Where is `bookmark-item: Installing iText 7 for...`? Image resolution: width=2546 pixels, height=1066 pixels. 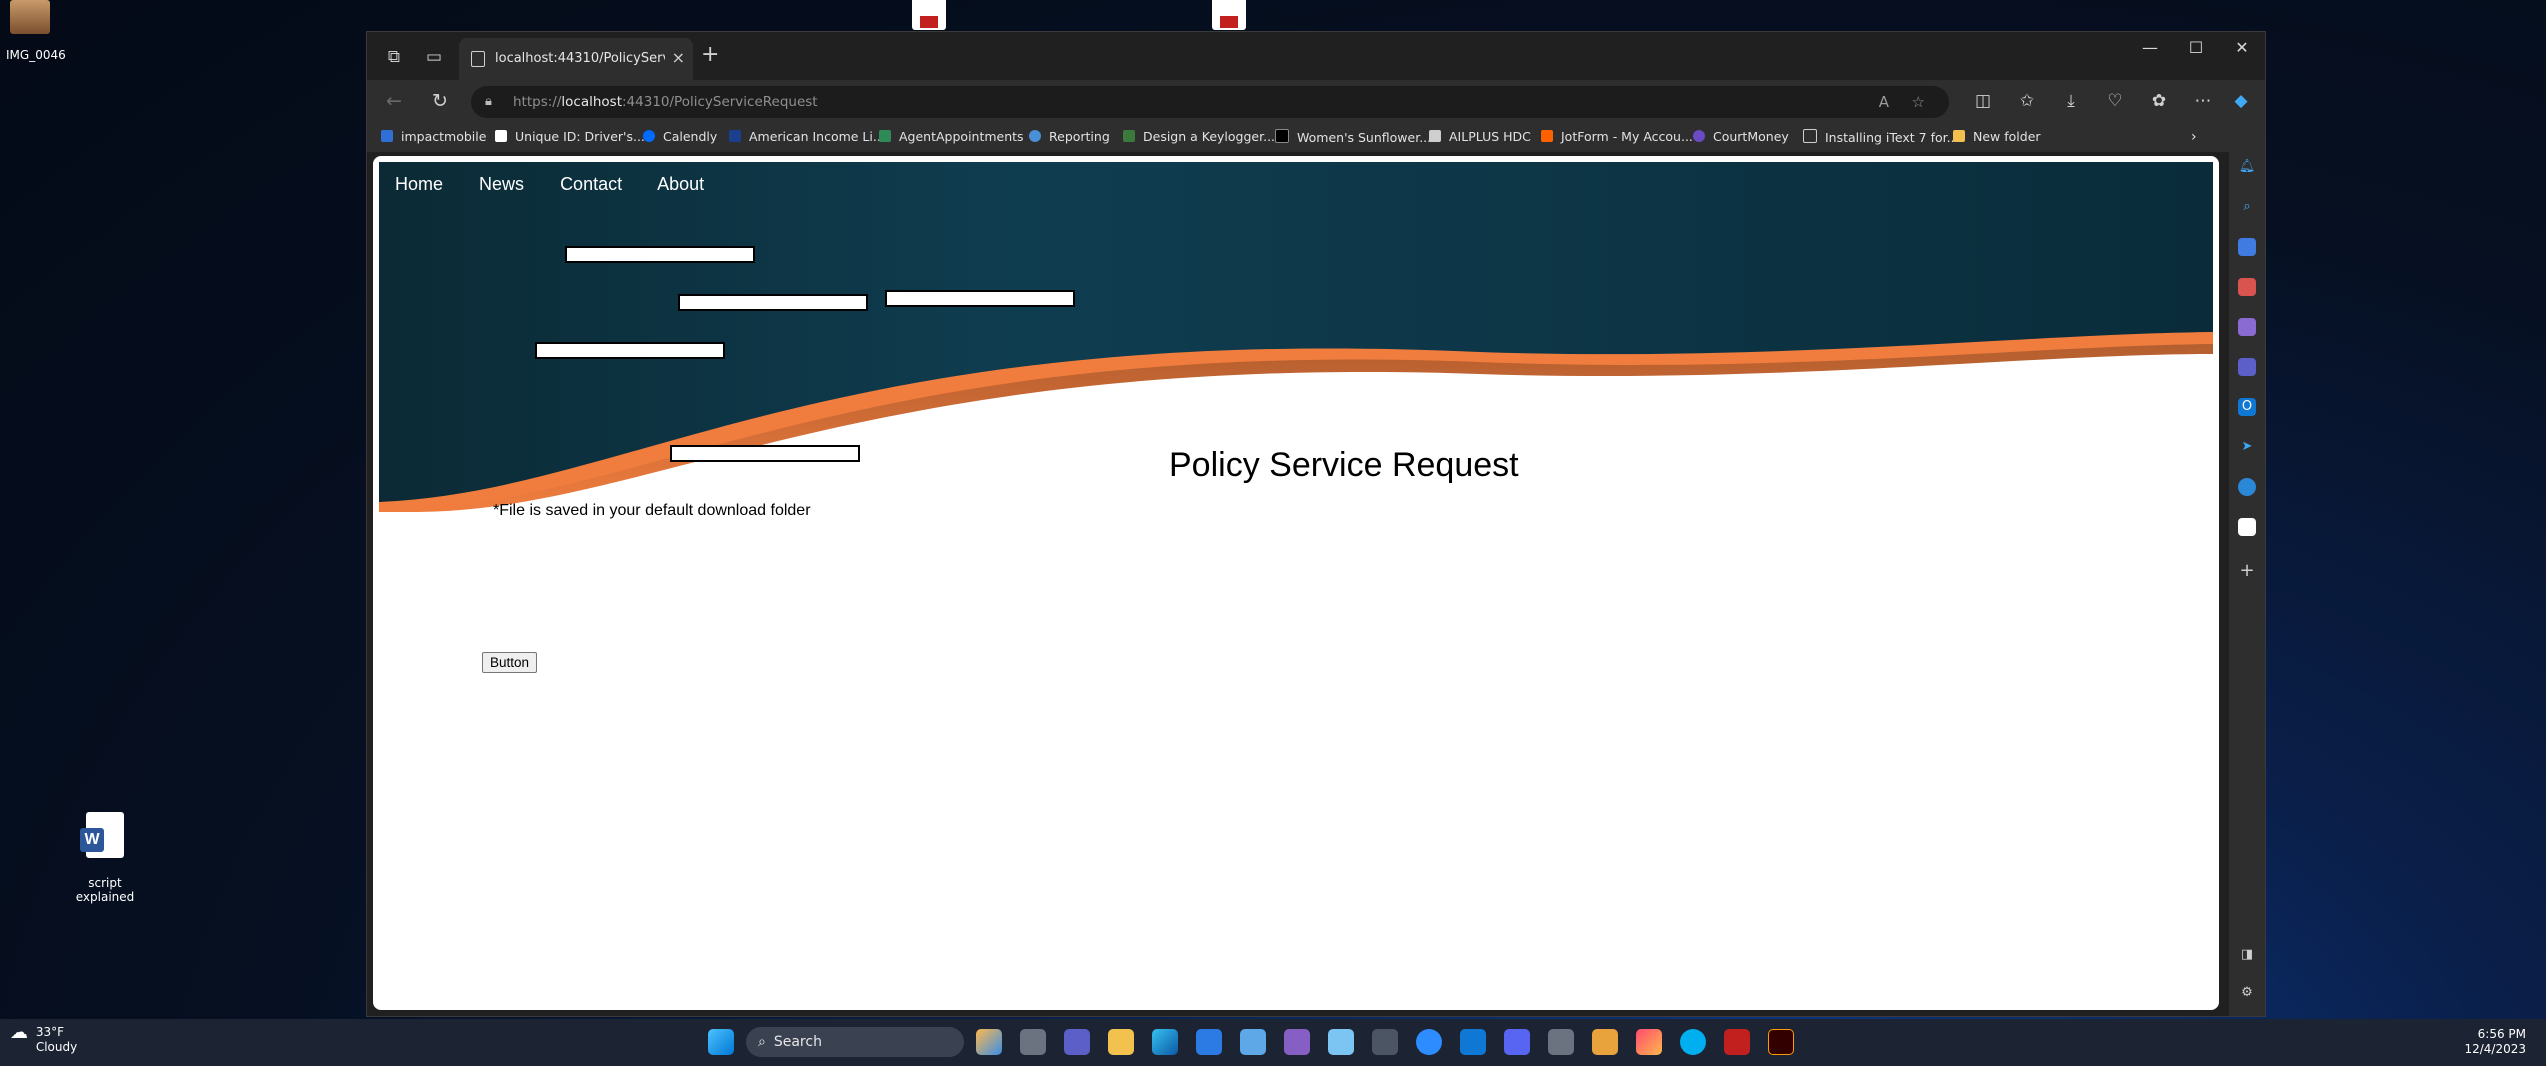 bookmark-item: Installing iText 7 for... is located at coordinates (1881, 137).